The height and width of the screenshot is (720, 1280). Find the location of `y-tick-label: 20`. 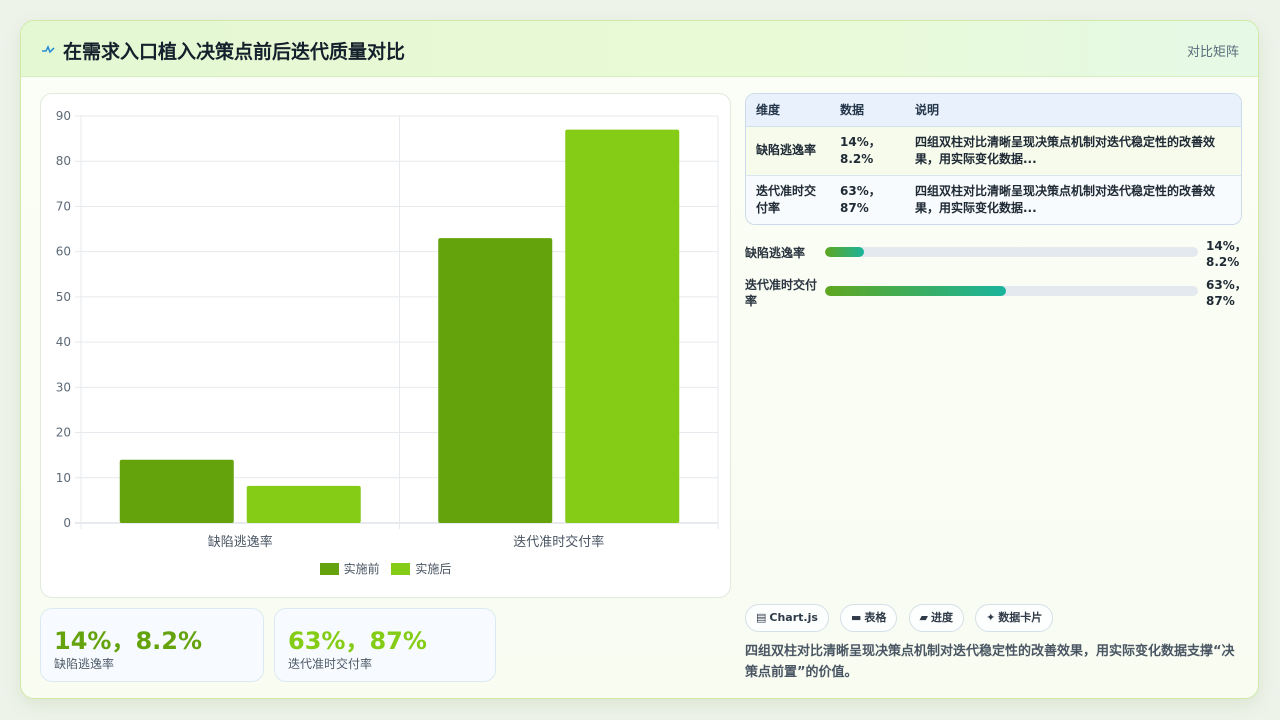

y-tick-label: 20 is located at coordinates (63, 433).